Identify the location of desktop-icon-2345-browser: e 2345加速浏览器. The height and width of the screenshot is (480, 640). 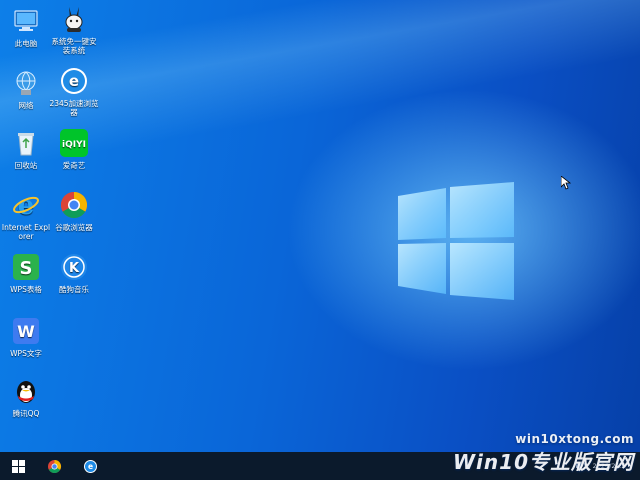
(74, 91).